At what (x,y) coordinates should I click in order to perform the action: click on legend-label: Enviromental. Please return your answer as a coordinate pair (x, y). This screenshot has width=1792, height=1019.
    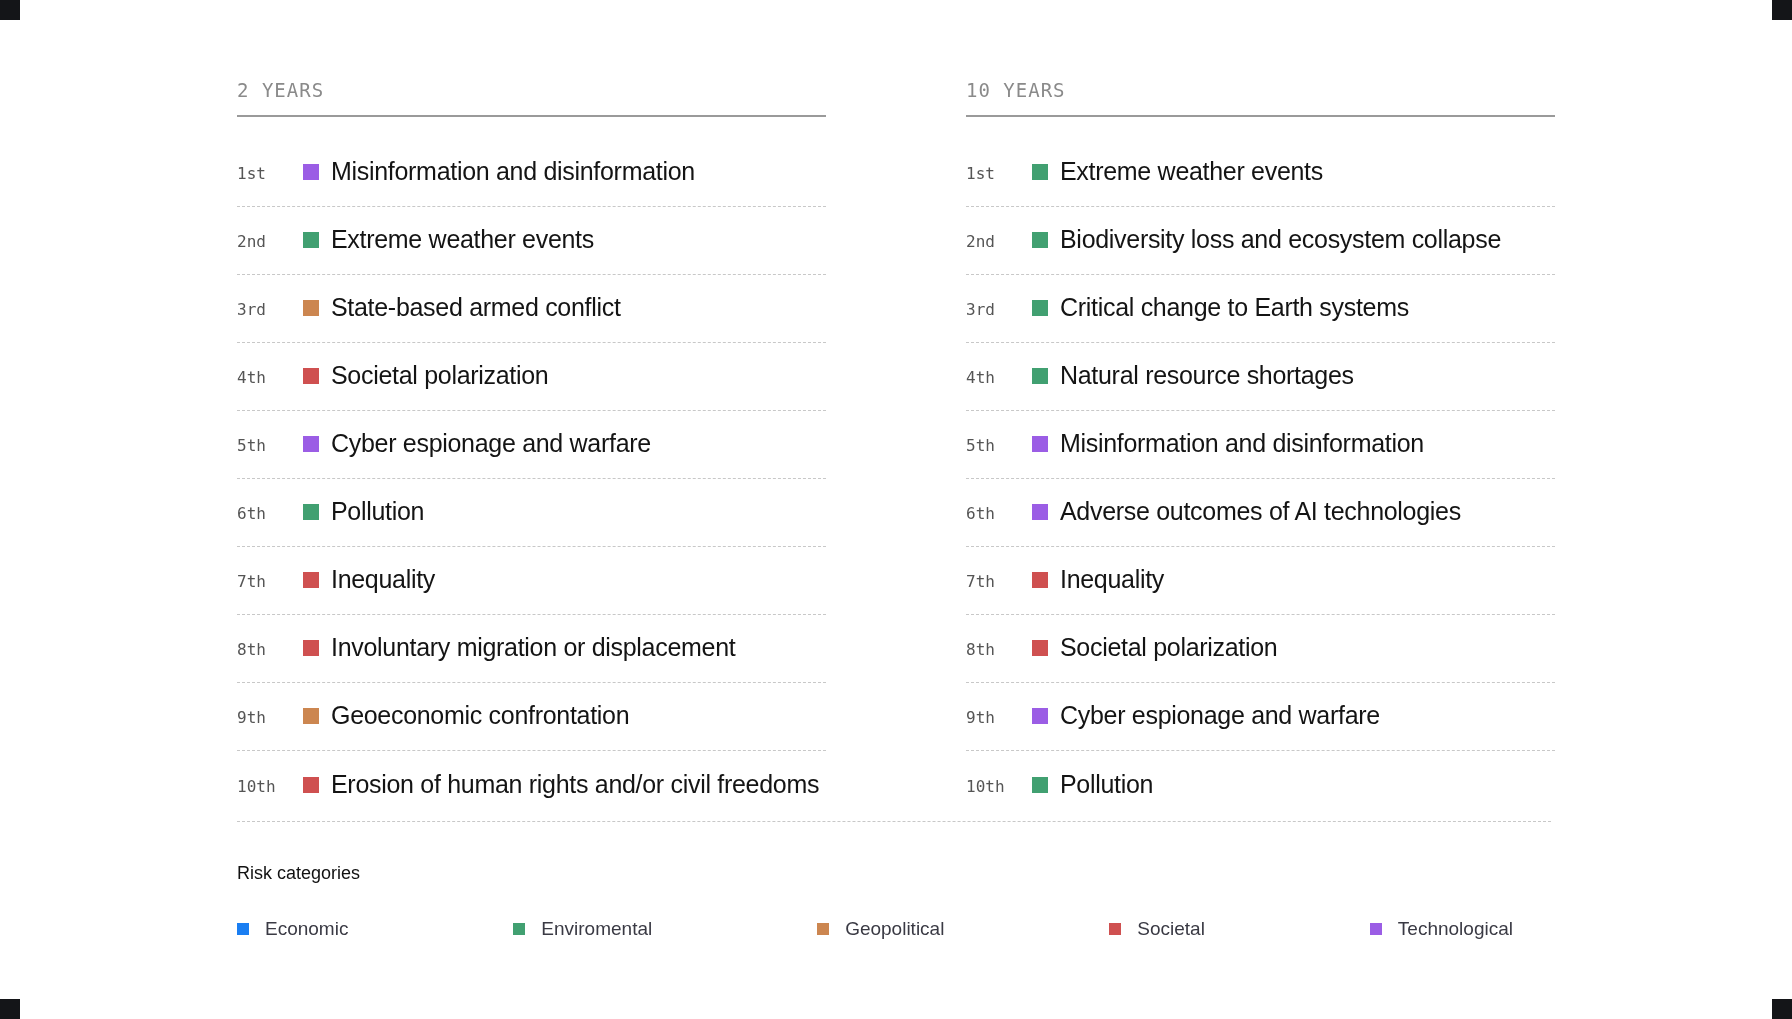
    Looking at the image, I should click on (597, 928).